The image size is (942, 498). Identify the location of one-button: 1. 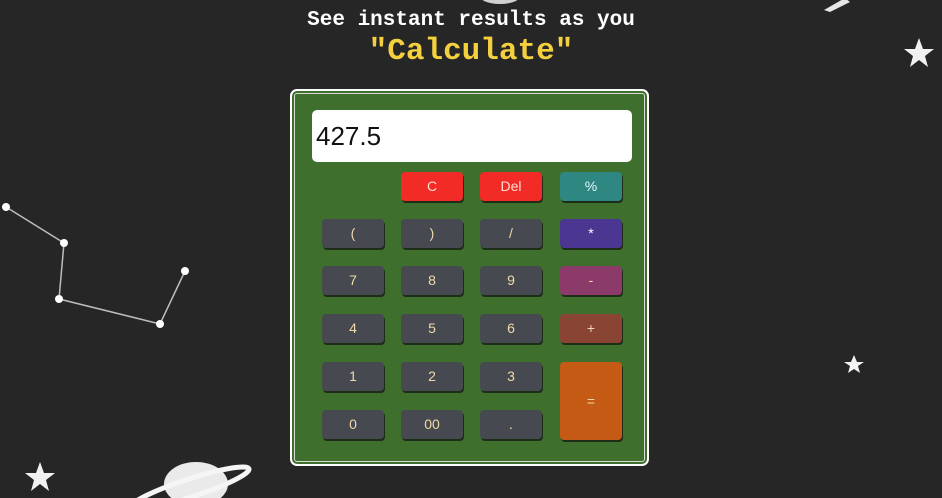
(353, 376).